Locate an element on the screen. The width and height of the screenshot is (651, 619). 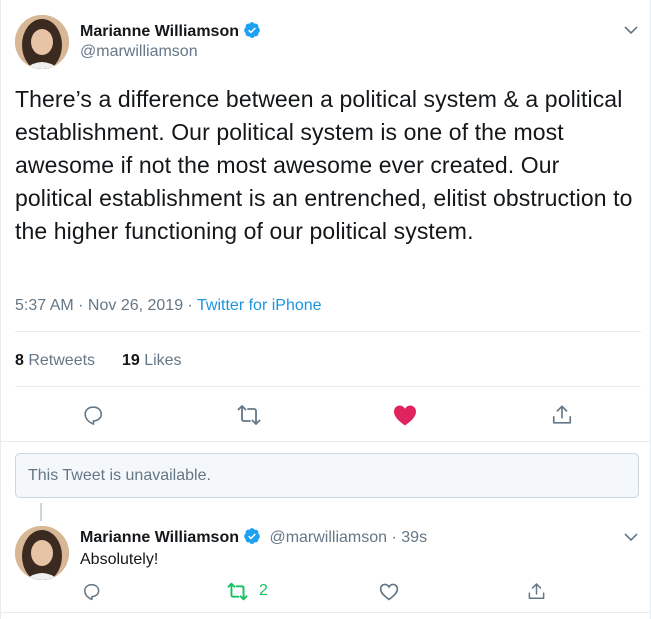
reply-share-button is located at coordinates (536, 591).